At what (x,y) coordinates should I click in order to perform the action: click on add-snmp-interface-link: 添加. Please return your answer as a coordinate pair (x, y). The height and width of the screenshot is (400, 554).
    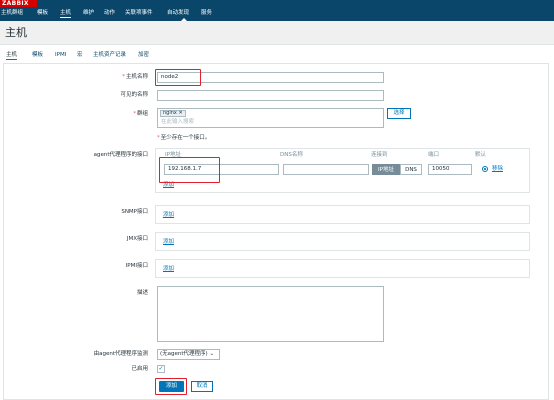
    Looking at the image, I should click on (168, 215).